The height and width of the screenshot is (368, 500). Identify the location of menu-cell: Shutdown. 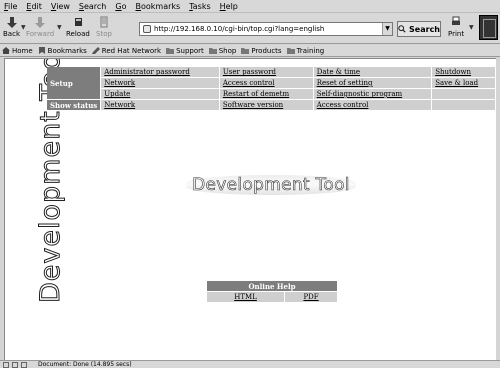
(463, 72).